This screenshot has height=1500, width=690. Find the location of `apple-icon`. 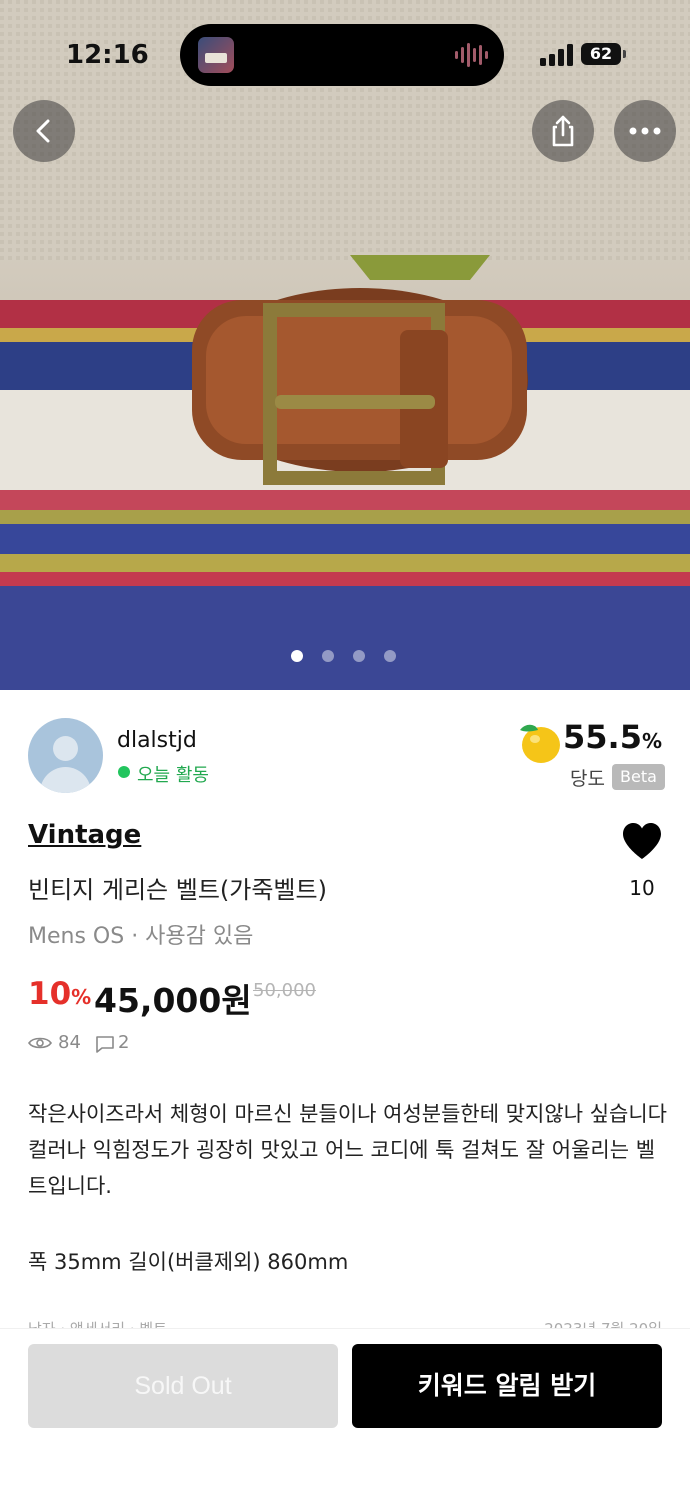

apple-icon is located at coordinates (540, 743).